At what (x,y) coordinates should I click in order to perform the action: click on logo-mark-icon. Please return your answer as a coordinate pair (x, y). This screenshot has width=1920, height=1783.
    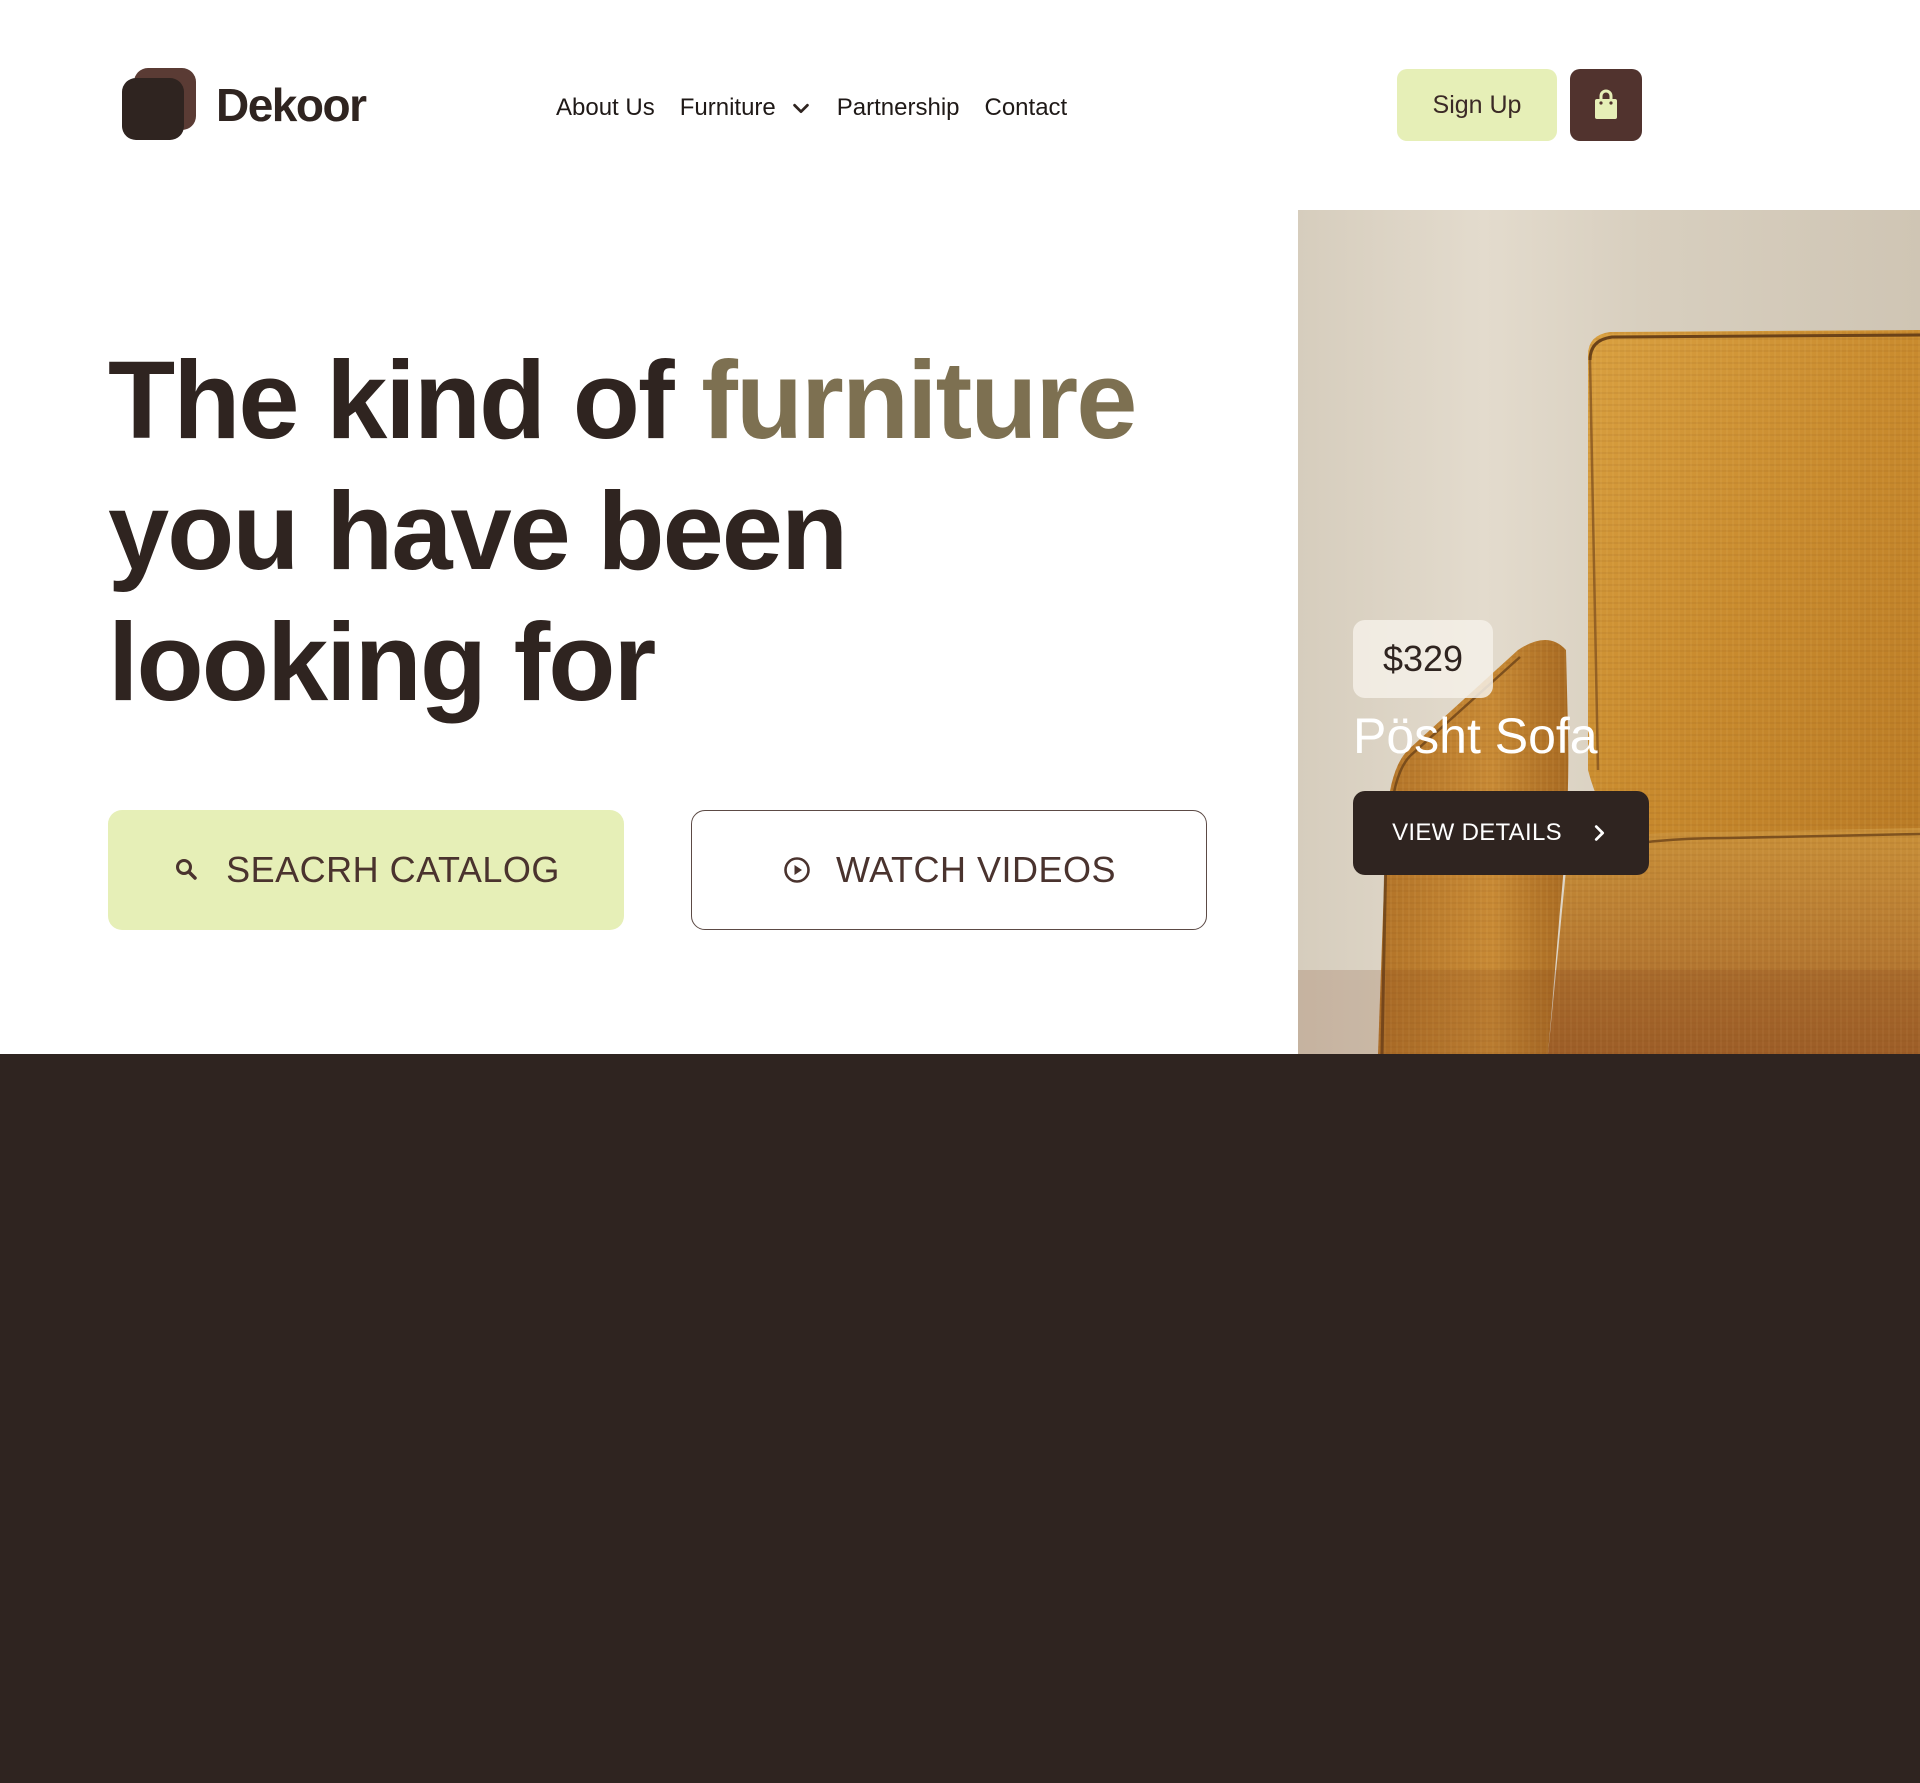
    Looking at the image, I should click on (159, 105).